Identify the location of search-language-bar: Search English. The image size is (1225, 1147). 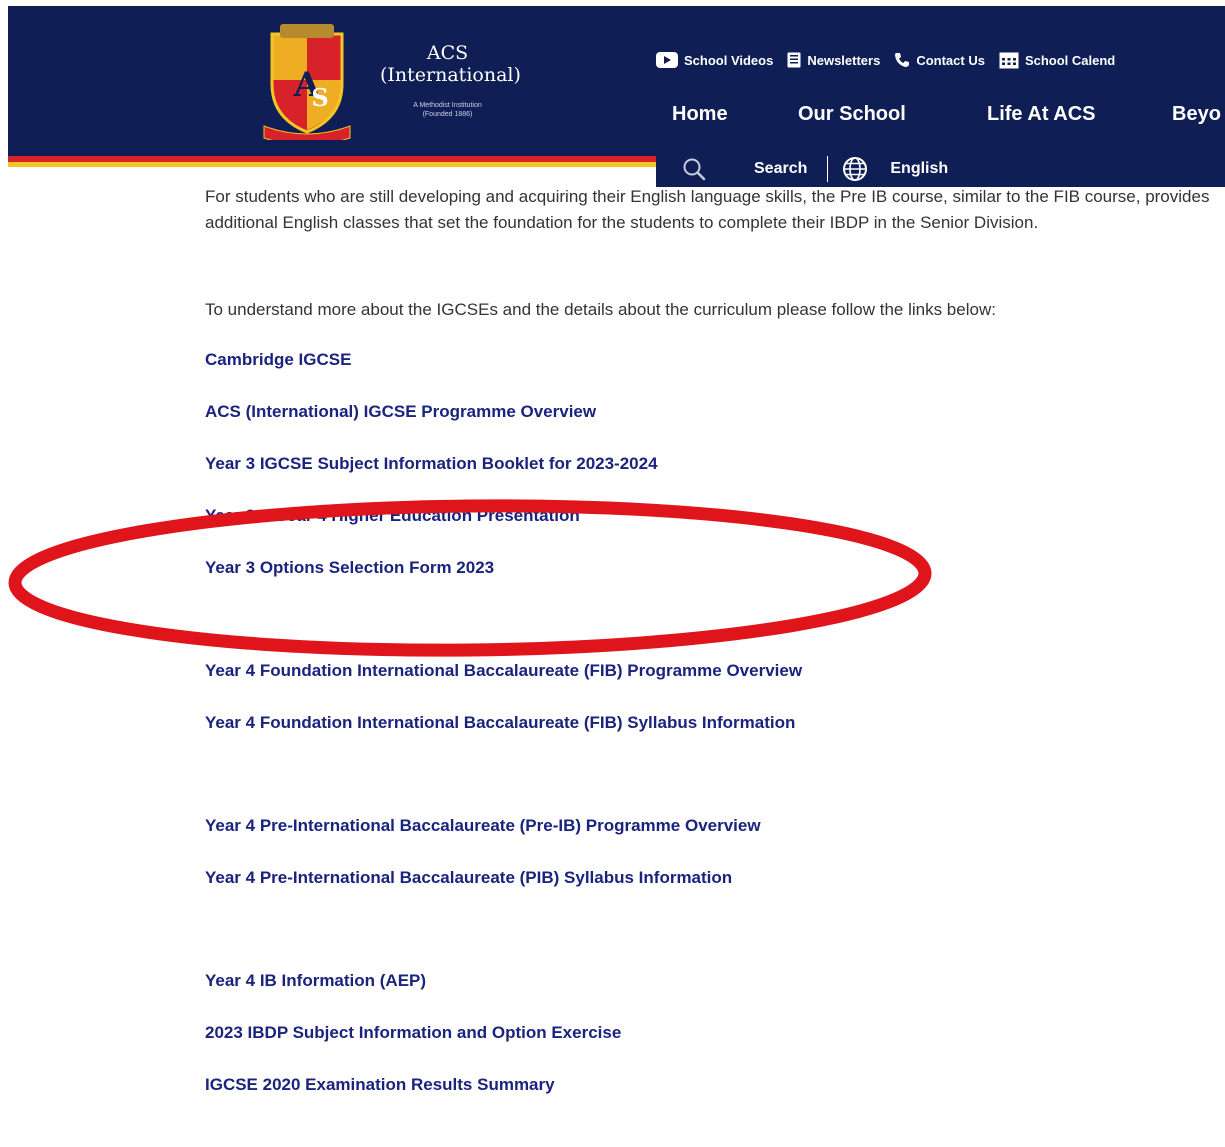
(940, 169).